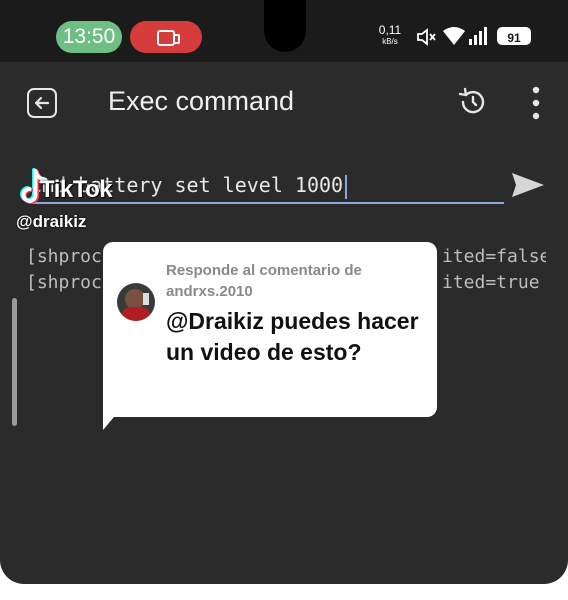  Describe the element at coordinates (390, 30) in the screenshot. I see `network-speed-value: 0,11` at that location.